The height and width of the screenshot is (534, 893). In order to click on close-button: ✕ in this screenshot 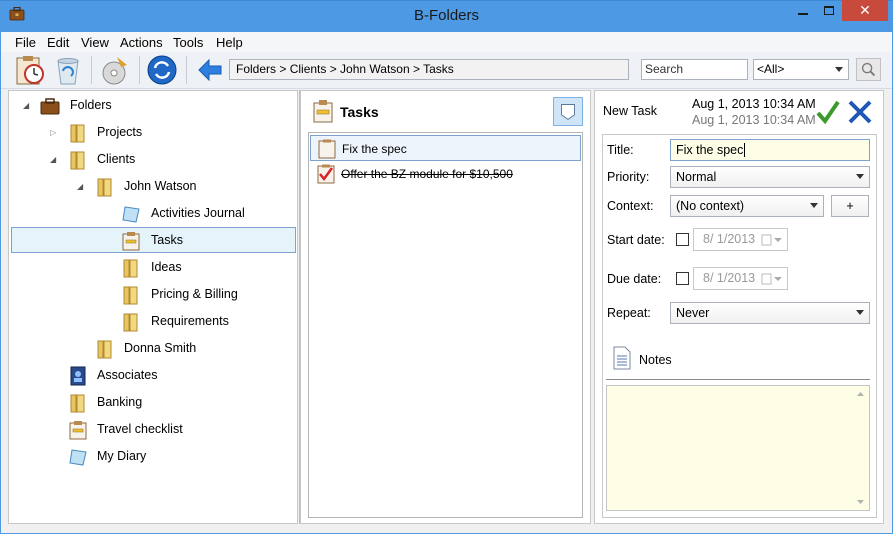, I will do `click(865, 10)`.